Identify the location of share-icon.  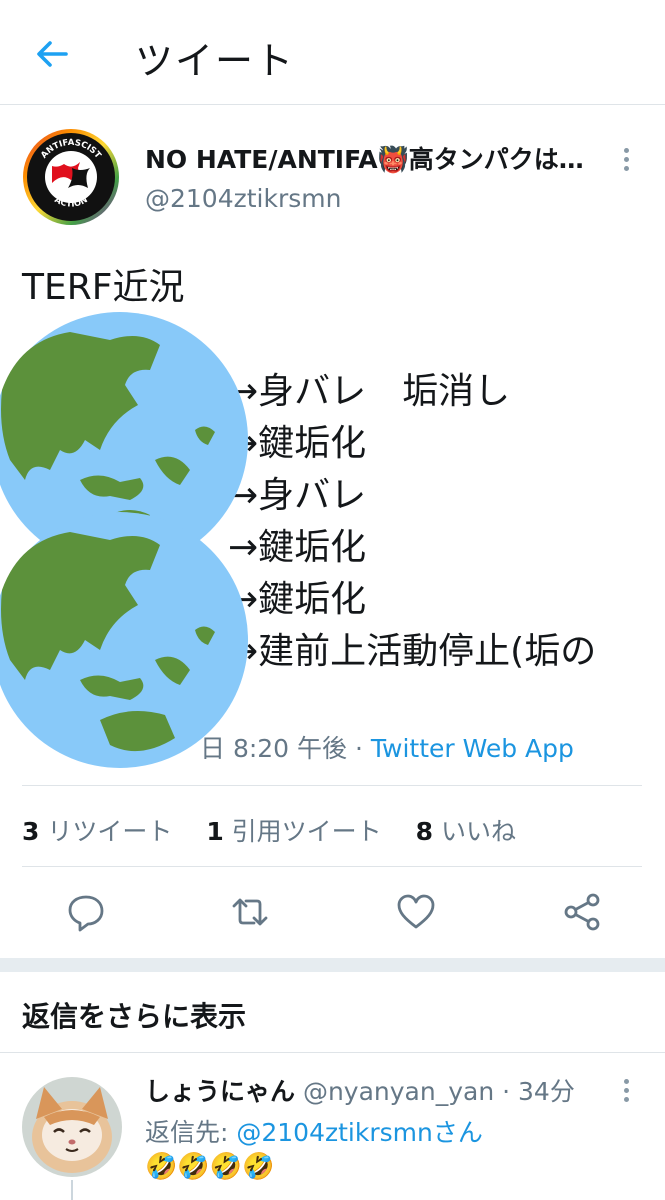
(582, 912).